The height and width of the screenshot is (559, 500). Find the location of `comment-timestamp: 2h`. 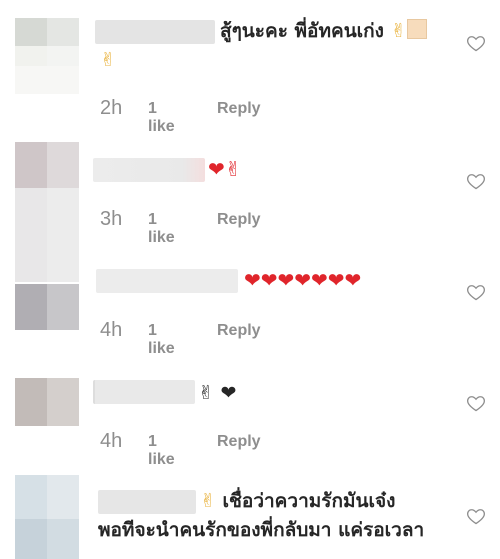

comment-timestamp: 2h is located at coordinates (111, 108).